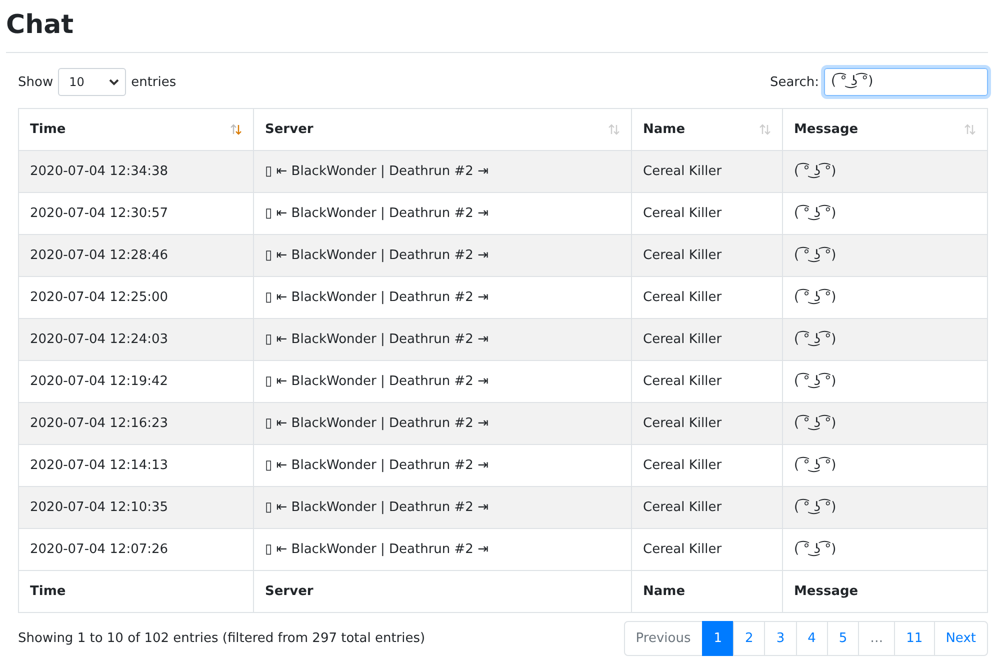 This screenshot has height=661, width=995. What do you see at coordinates (36, 82) in the screenshot?
I see `show-label: Show` at bounding box center [36, 82].